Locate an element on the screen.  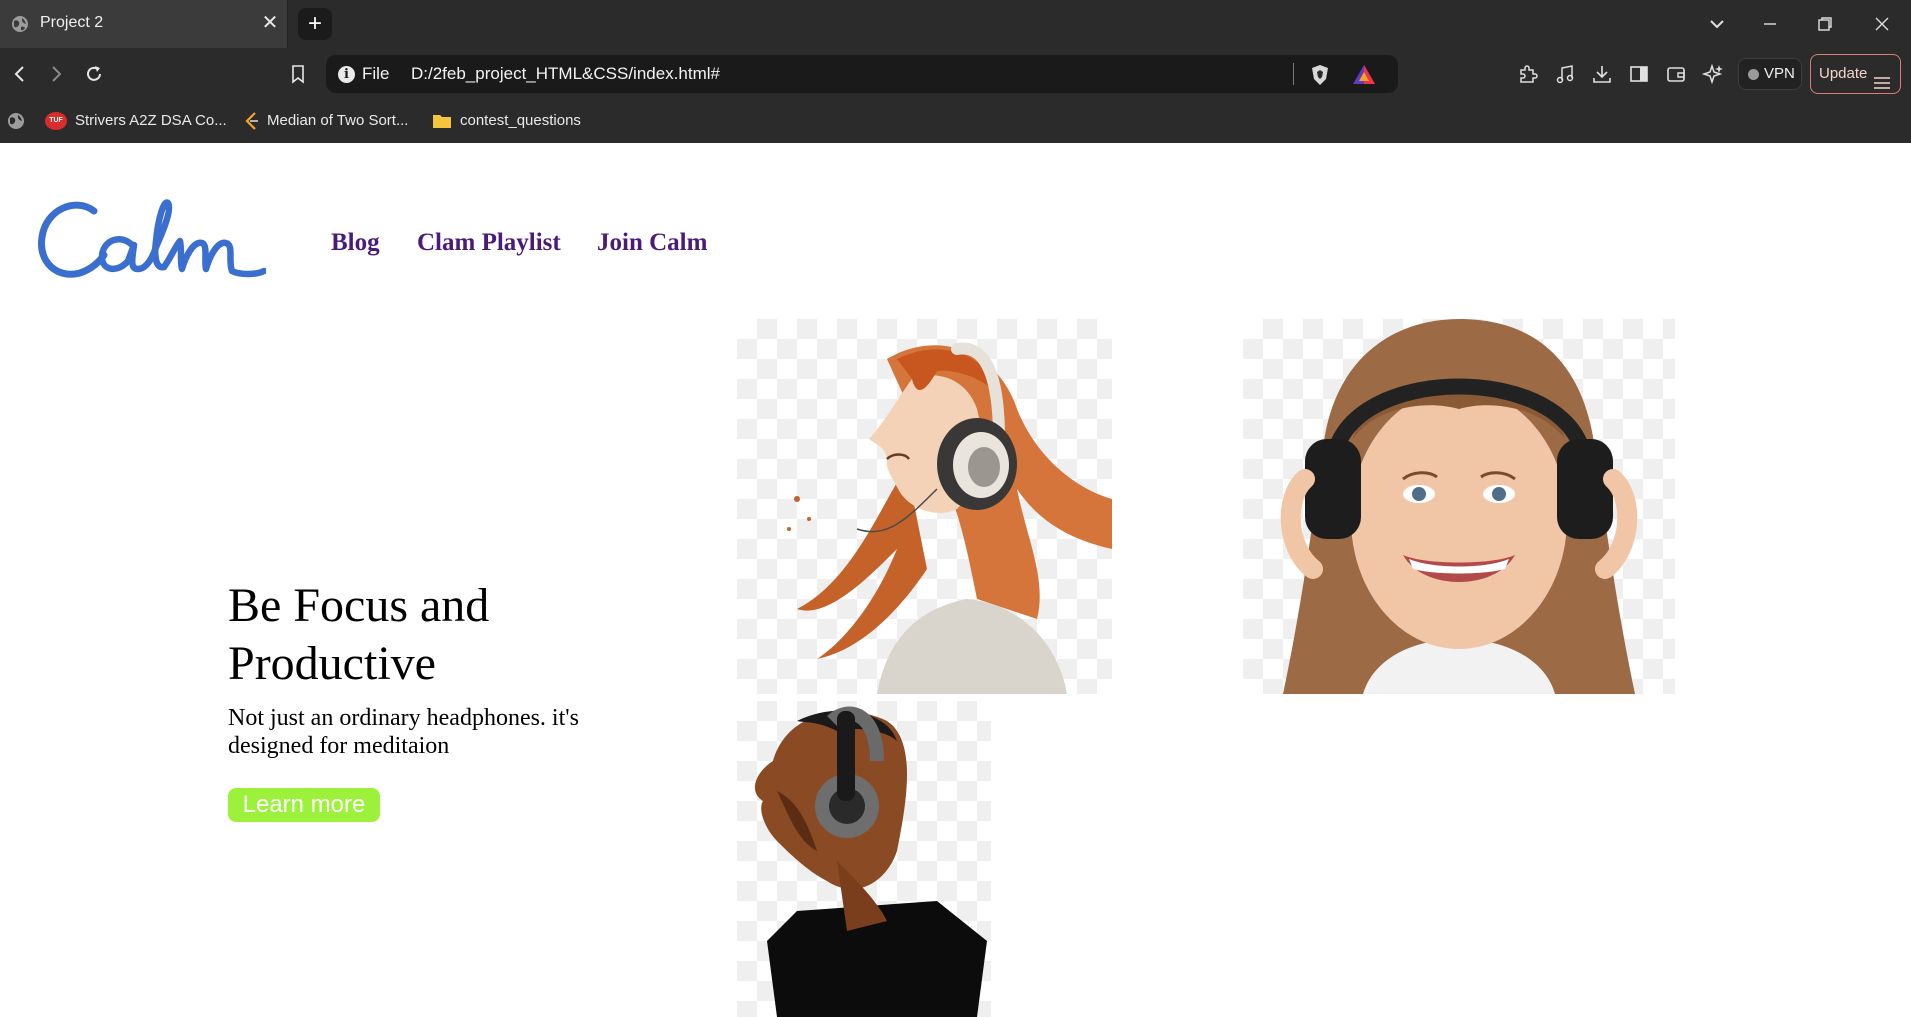
bookmark-icon is located at coordinates (298, 74).